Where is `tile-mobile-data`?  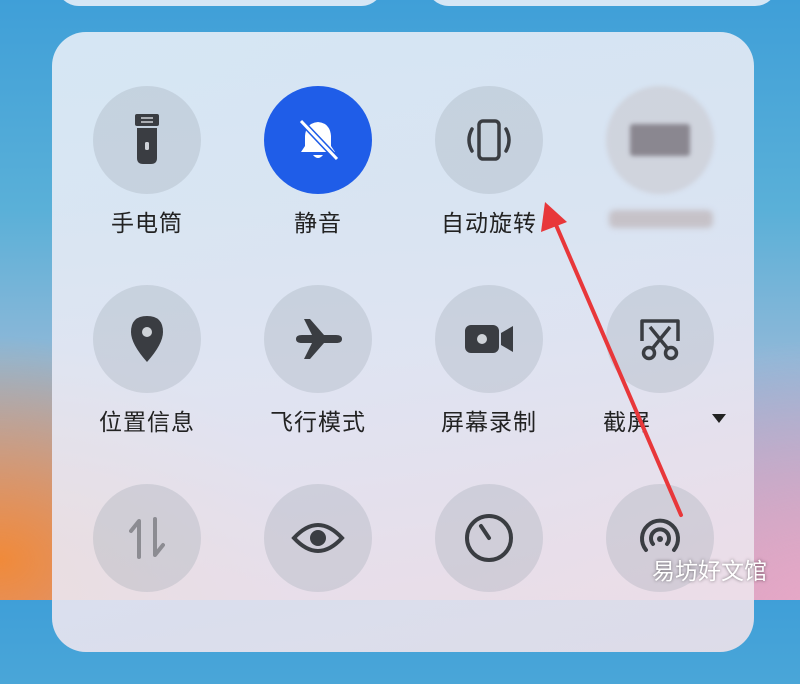 tile-mobile-data is located at coordinates (145, 584).